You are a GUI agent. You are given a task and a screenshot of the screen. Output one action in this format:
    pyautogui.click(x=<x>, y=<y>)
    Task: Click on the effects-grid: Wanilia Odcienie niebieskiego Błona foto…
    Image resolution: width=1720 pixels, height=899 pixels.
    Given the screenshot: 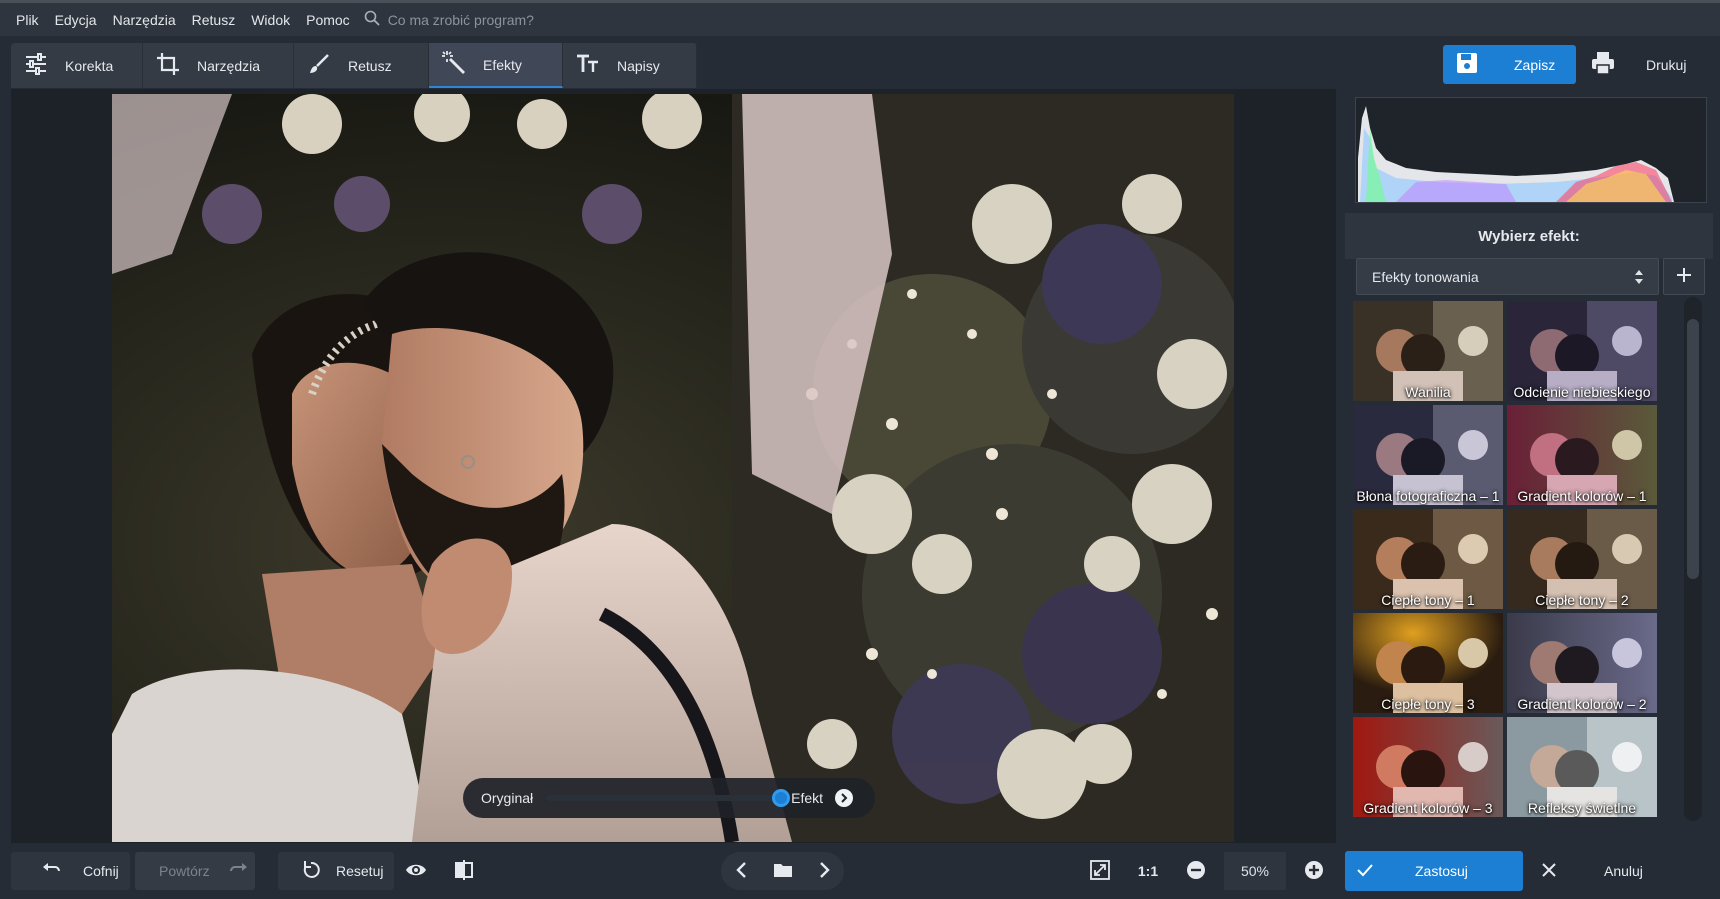 What is the action you would take?
    pyautogui.click(x=1508, y=571)
    